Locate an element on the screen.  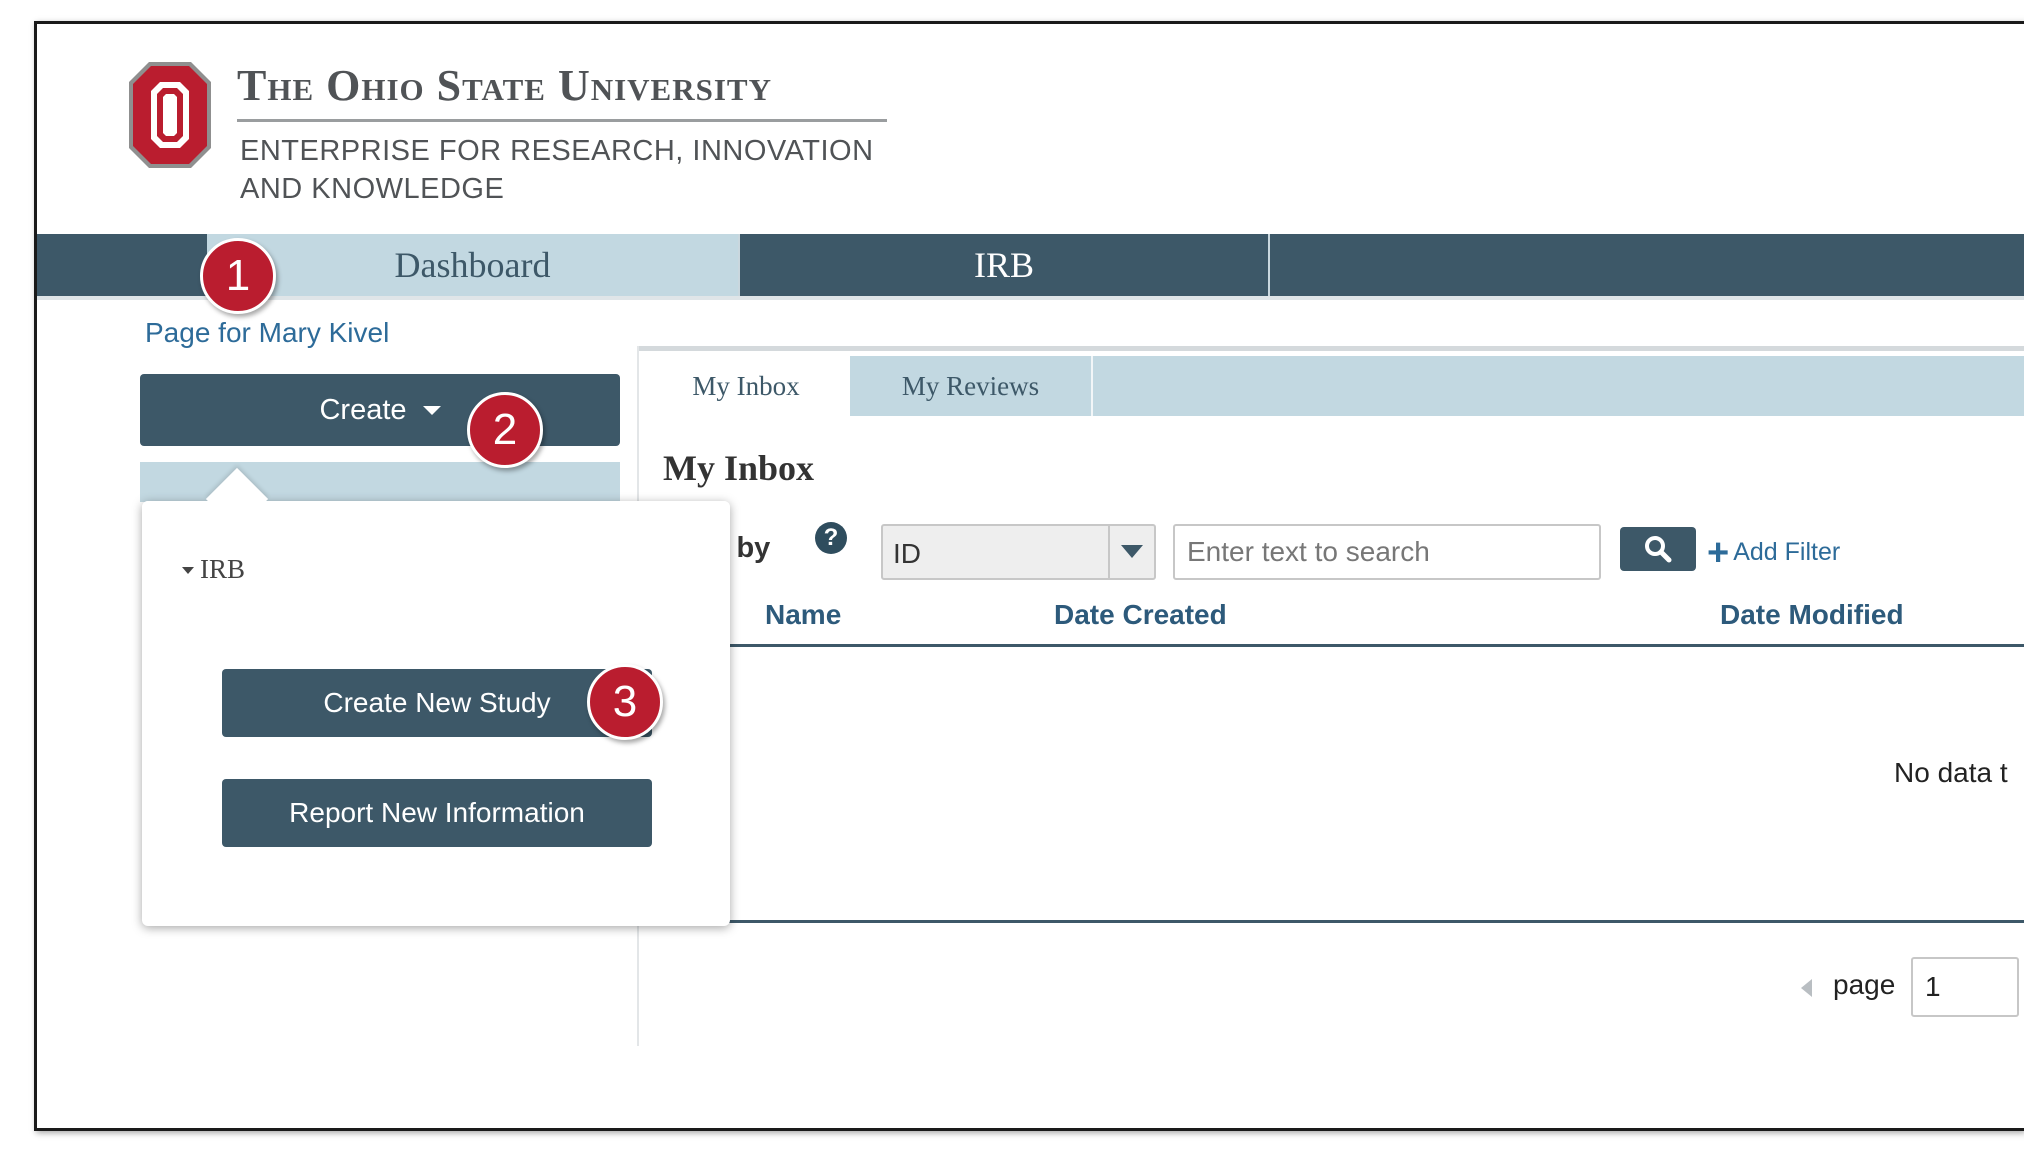
magnifier-icon is located at coordinates (1658, 549).